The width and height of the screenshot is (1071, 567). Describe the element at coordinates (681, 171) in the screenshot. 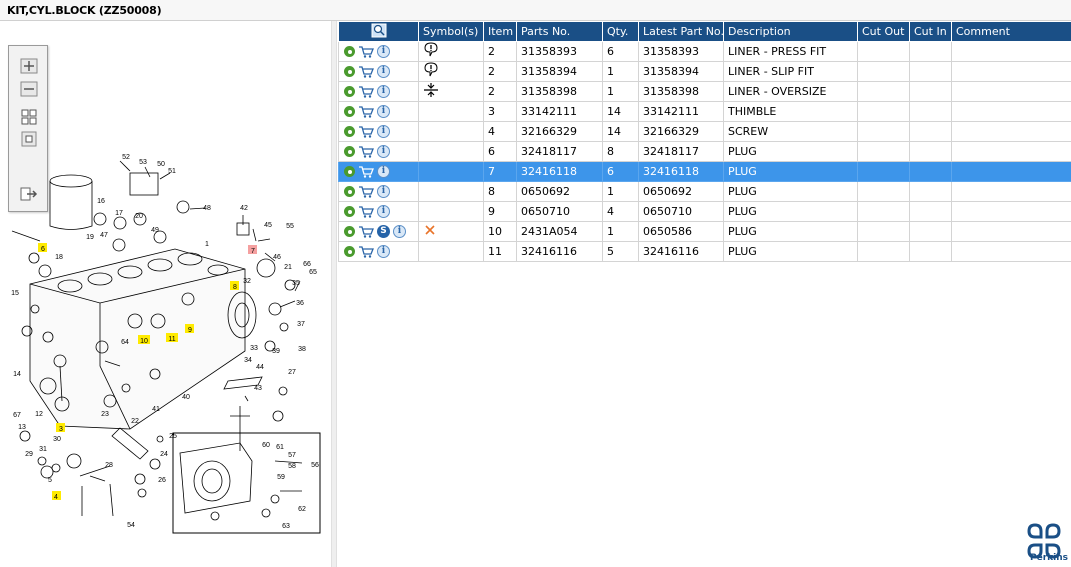

I see `latest-part-no-cell: 32416118` at that location.